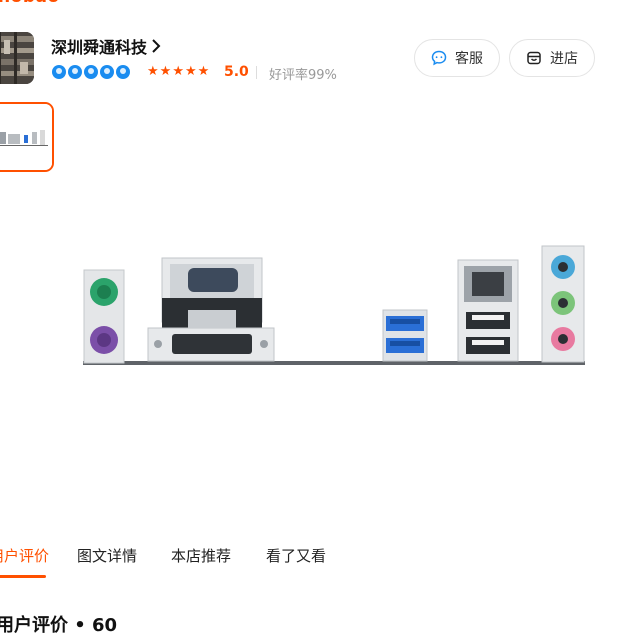 The image size is (638, 638). I want to click on rating-stars: ★ ★ ★ ★ ★, so click(178, 71).